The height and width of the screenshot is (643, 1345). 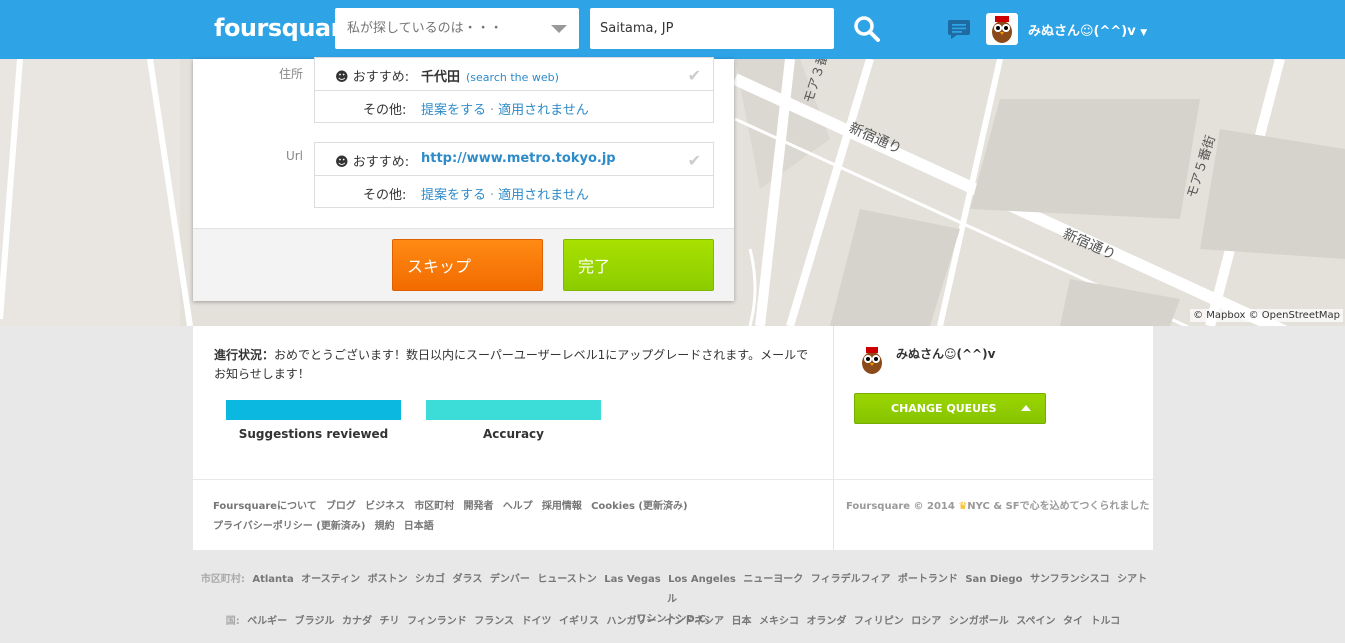 What do you see at coordinates (434, 506) in the screenshot?
I see `footer-link: 市区町村` at bounding box center [434, 506].